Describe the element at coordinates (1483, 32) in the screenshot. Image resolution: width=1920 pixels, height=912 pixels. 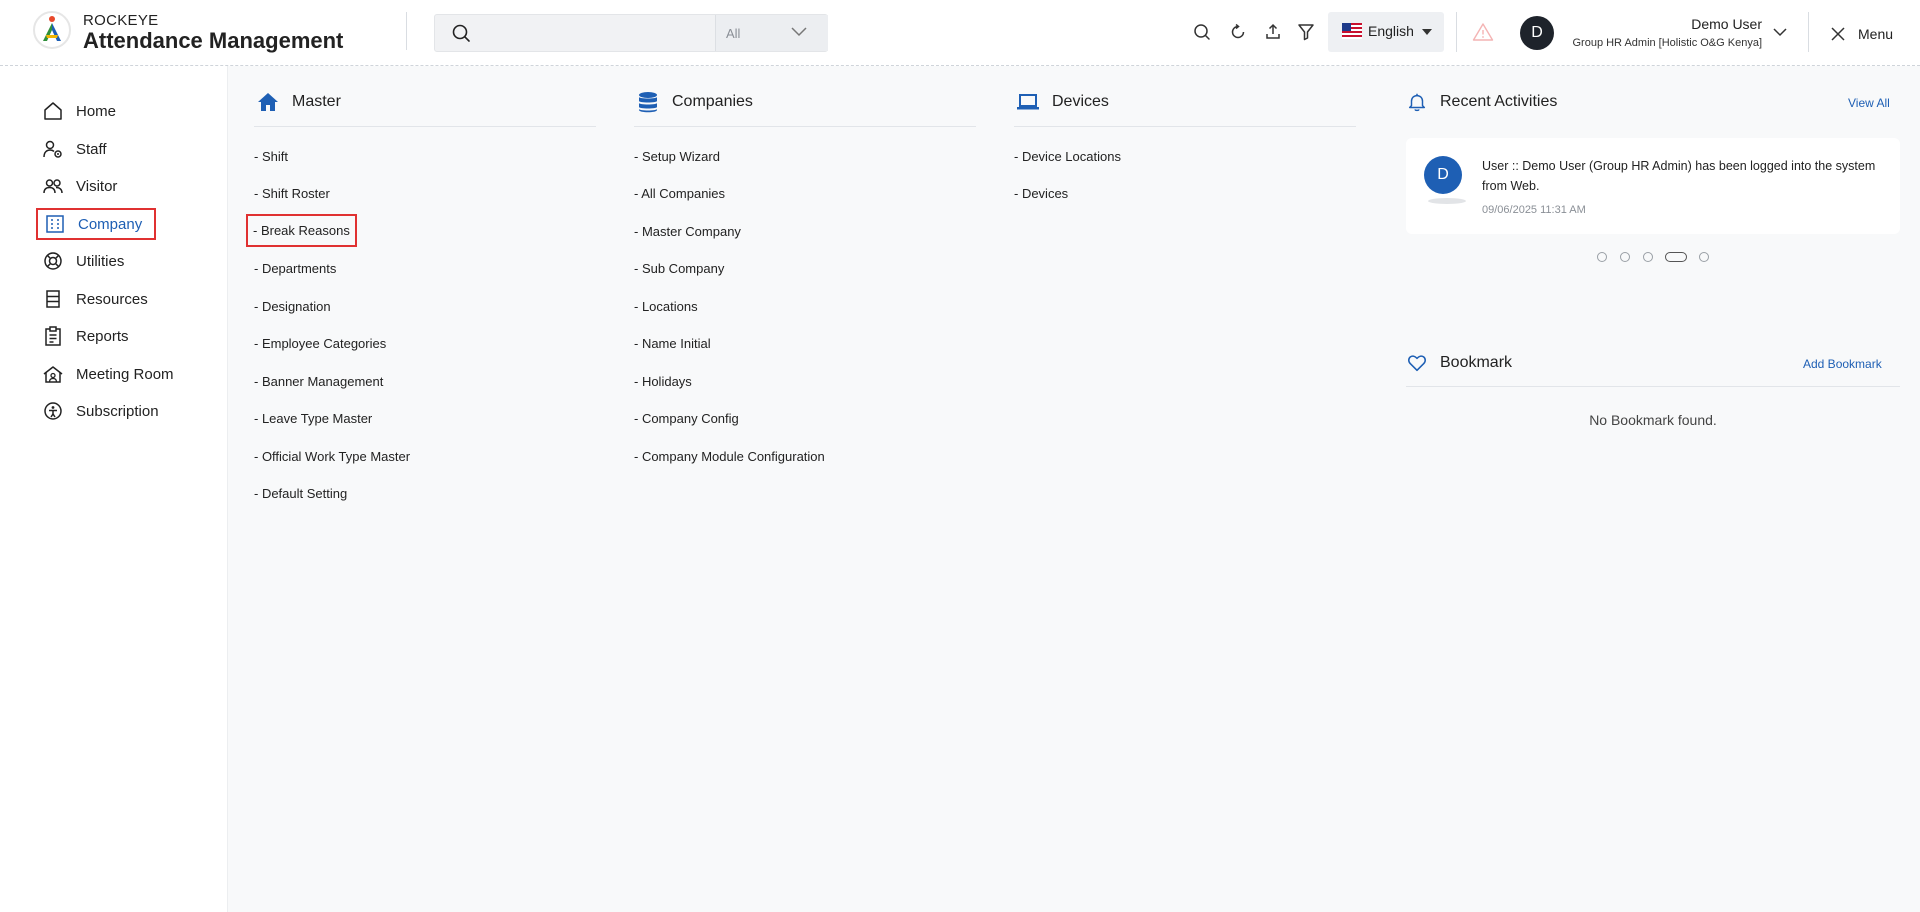
I see `warning-icon` at that location.